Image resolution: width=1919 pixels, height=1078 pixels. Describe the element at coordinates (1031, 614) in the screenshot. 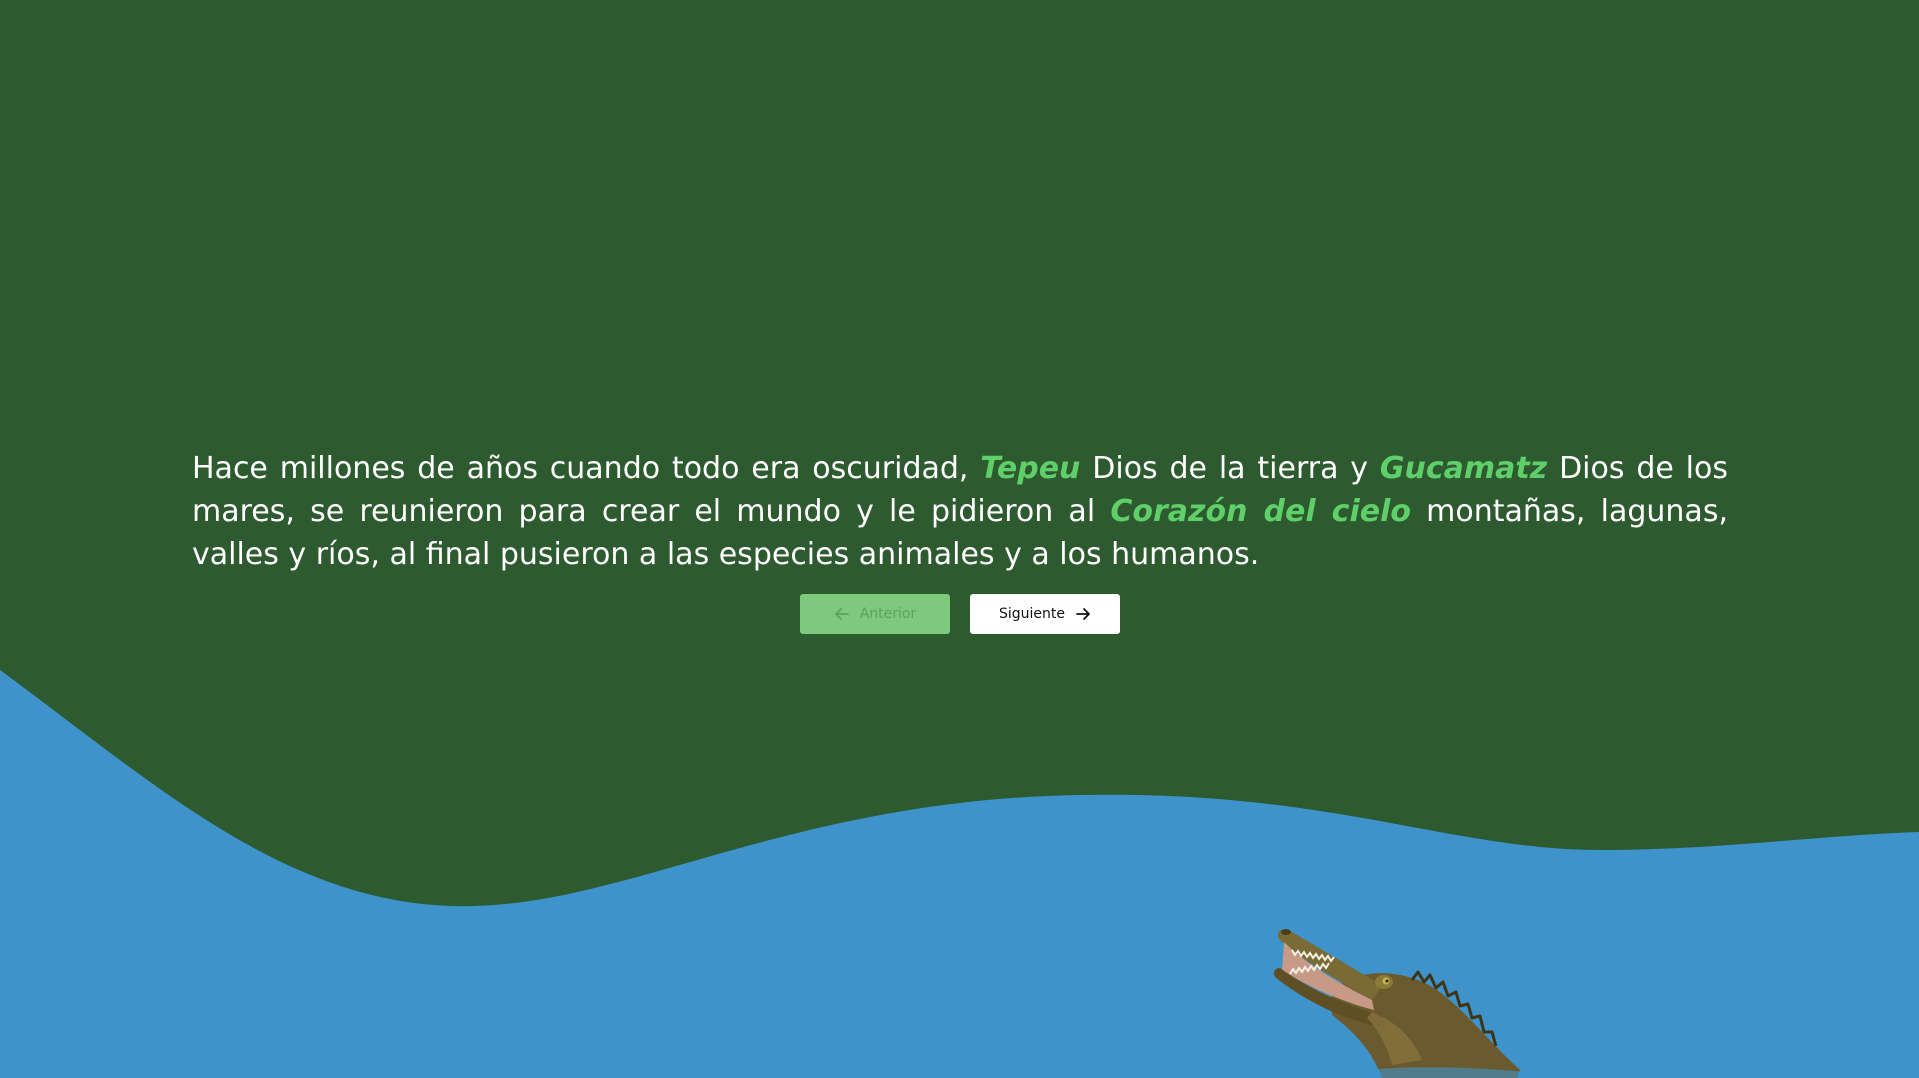

I see `next-button-label: Siguiente` at that location.